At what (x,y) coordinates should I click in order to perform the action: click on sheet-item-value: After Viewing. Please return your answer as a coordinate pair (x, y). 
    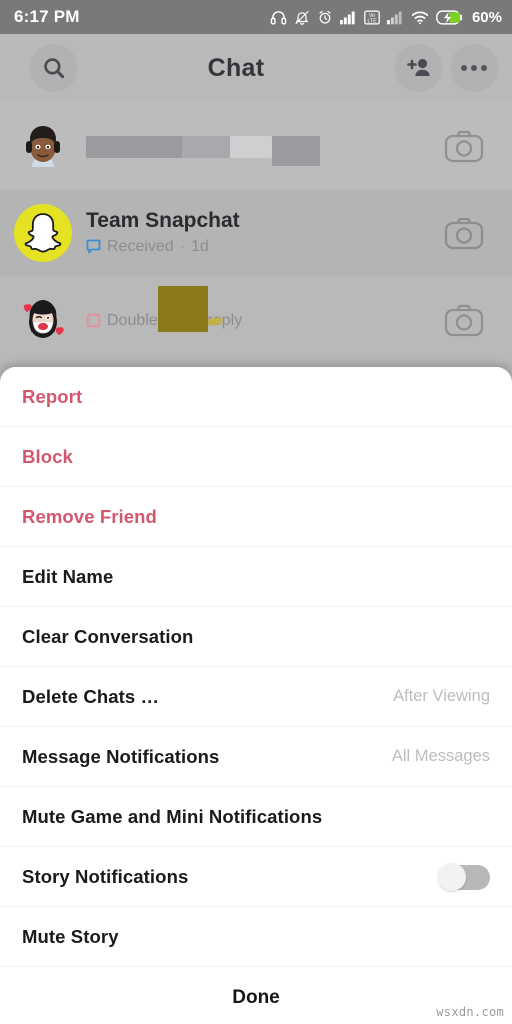
    Looking at the image, I should click on (441, 696).